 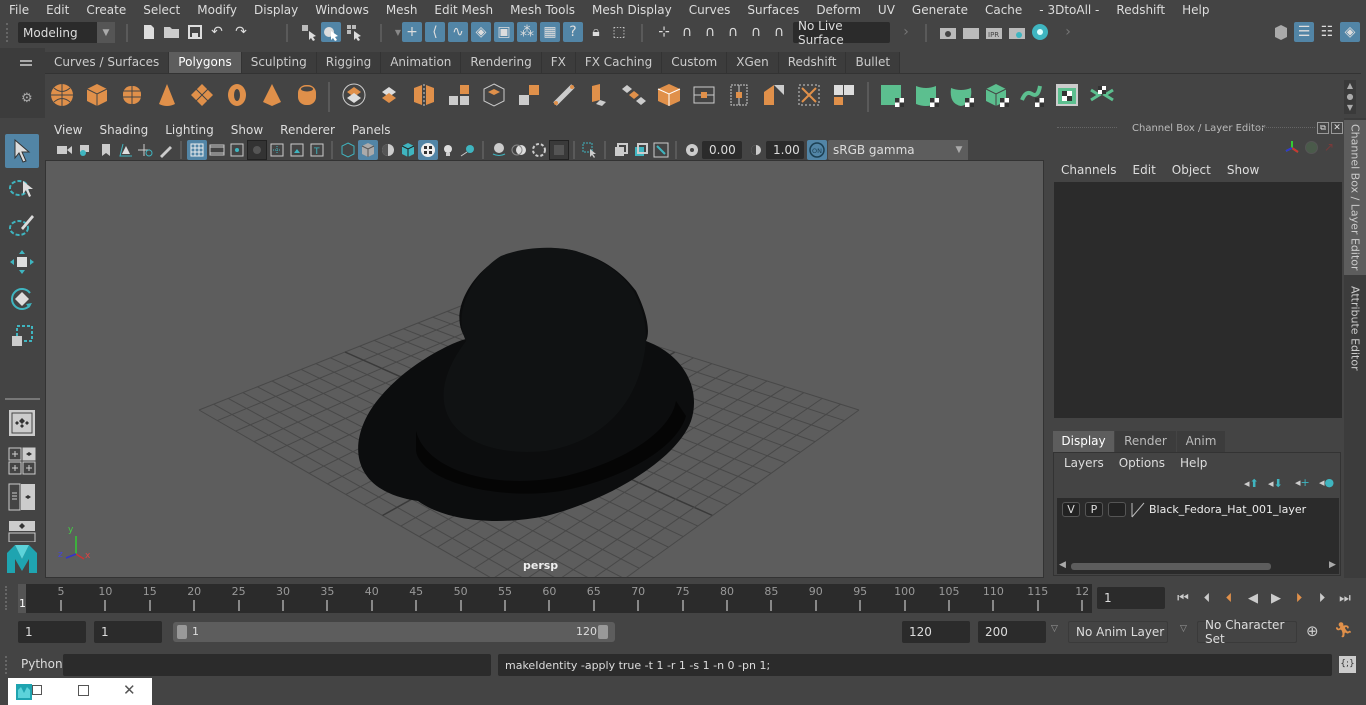 What do you see at coordinates (1191, 170) in the screenshot?
I see `cb-menu-object: Object` at bounding box center [1191, 170].